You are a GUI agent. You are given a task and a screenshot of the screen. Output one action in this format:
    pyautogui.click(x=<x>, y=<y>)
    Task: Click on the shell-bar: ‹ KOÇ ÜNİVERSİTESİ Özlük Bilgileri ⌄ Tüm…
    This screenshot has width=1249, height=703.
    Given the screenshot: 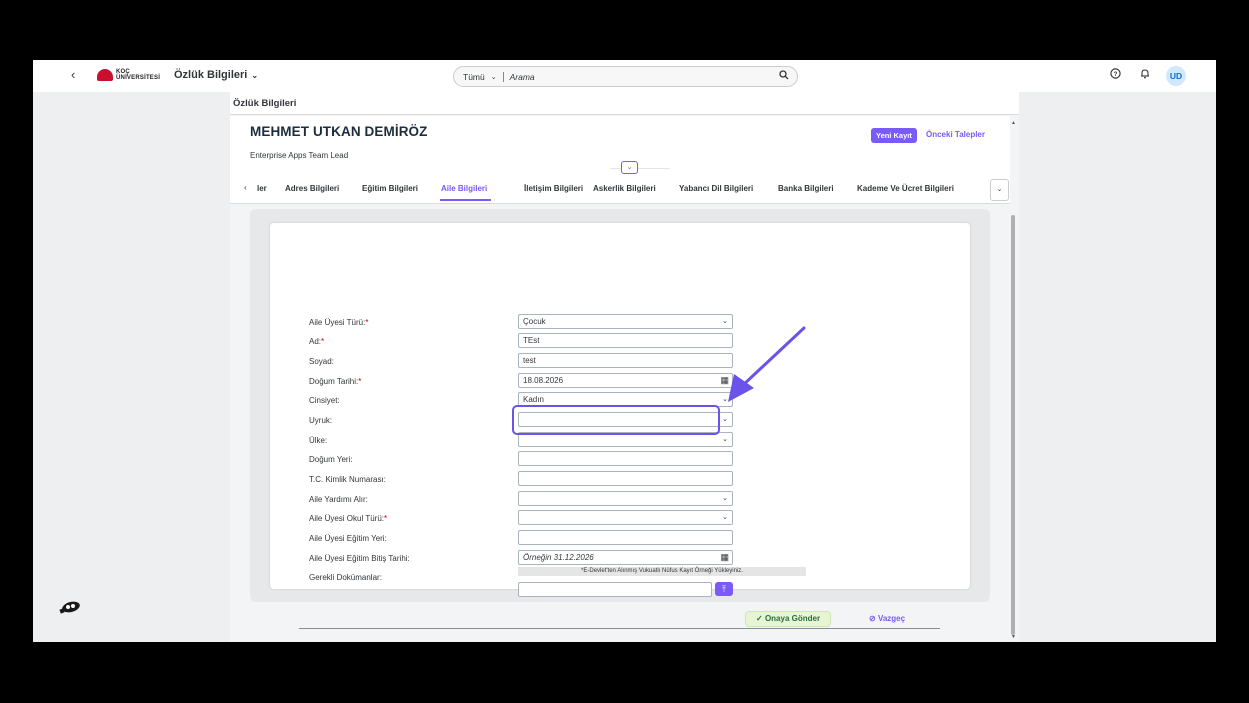 What is the action you would take?
    pyautogui.click(x=624, y=76)
    